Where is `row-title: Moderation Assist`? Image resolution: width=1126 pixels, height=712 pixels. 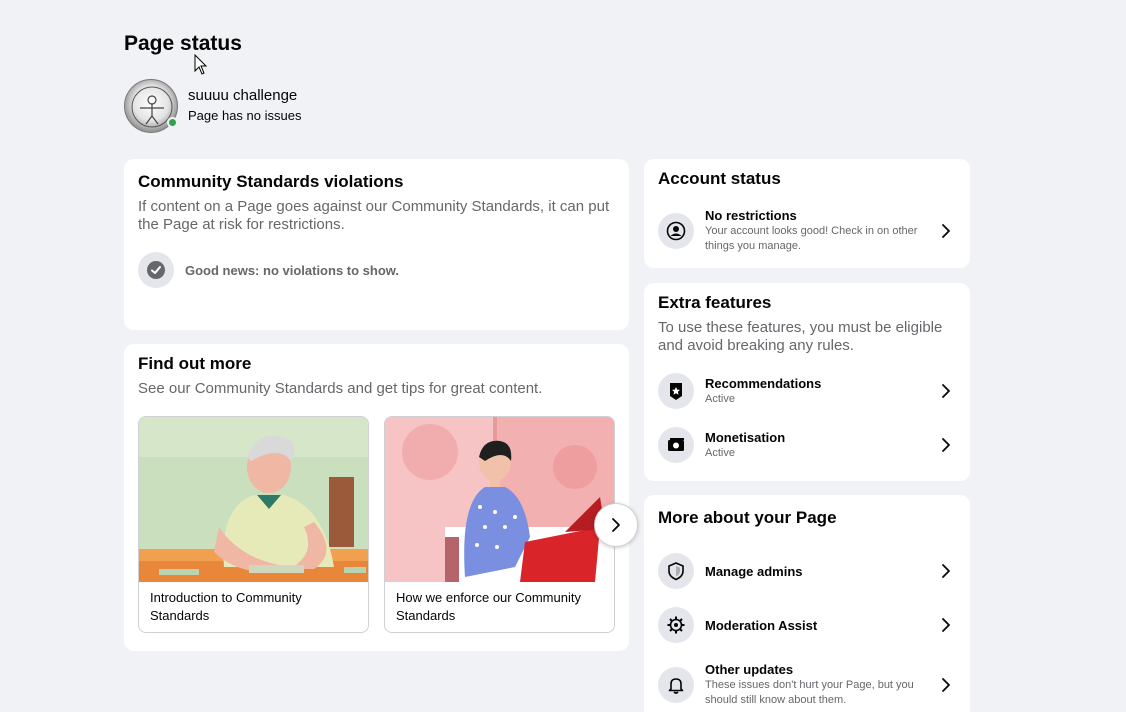
row-title: Moderation Assist is located at coordinates (761, 625).